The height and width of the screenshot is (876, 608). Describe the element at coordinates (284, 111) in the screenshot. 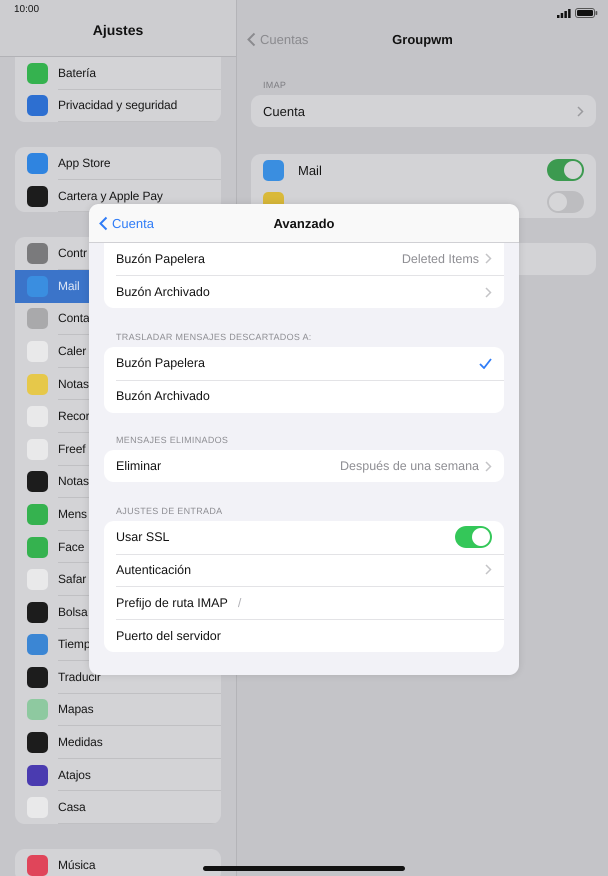

I see `row-label: Cuenta` at that location.